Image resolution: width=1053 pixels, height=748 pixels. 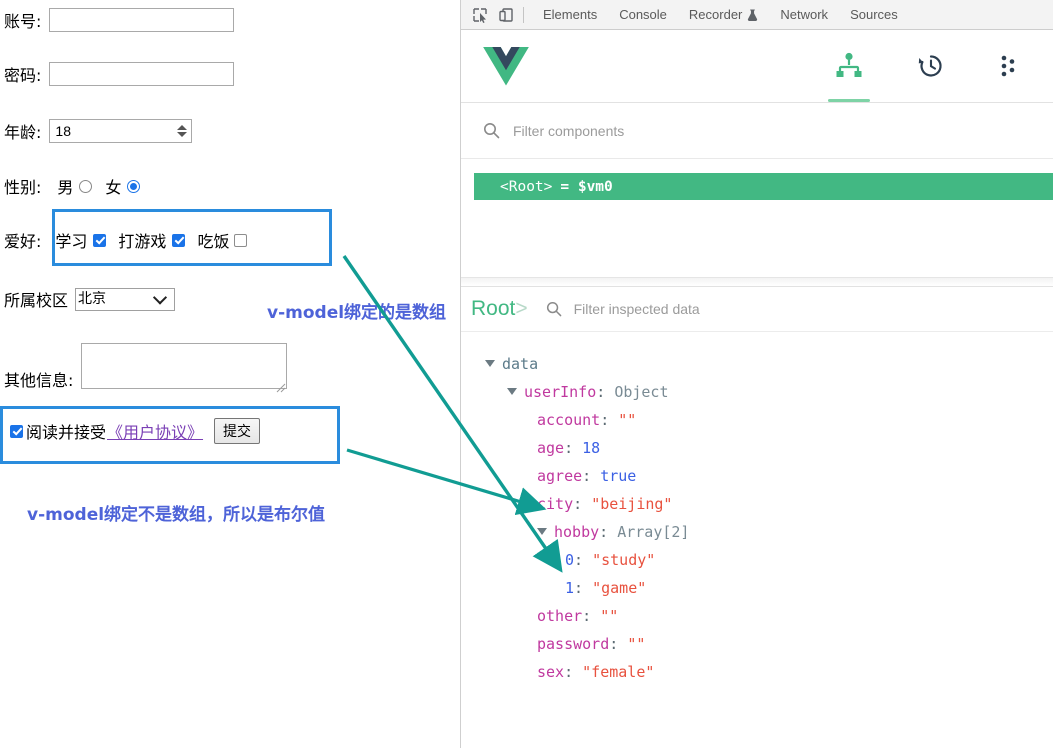 I want to click on sex-label: 性别:, so click(x=23, y=187).